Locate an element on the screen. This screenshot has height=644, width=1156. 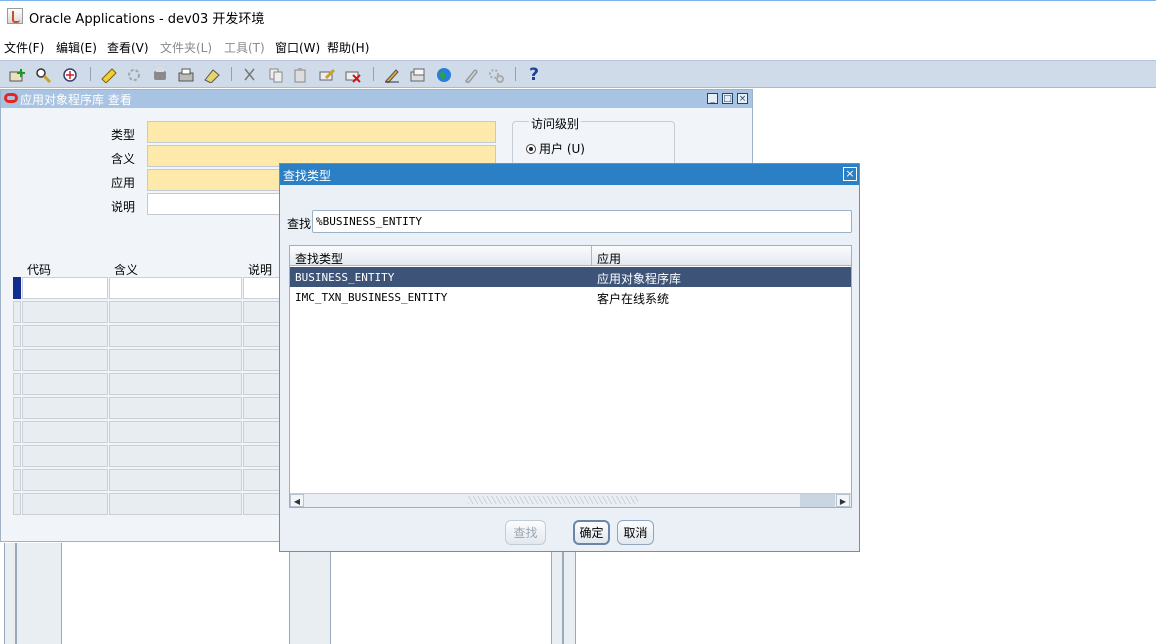
new-record-icon is located at coordinates (18, 74).